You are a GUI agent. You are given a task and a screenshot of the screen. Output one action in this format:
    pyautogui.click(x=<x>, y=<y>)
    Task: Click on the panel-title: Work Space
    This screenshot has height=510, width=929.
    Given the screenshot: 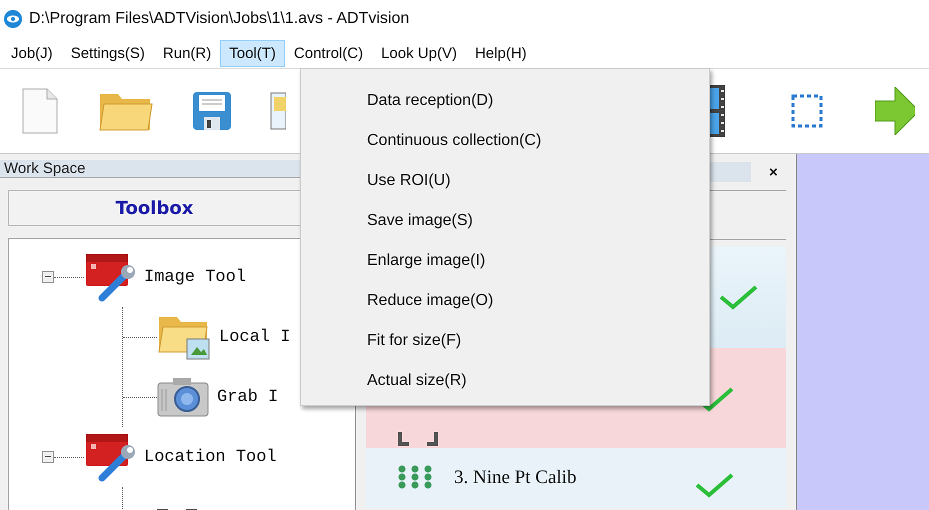 What is the action you would take?
    pyautogui.click(x=45, y=168)
    